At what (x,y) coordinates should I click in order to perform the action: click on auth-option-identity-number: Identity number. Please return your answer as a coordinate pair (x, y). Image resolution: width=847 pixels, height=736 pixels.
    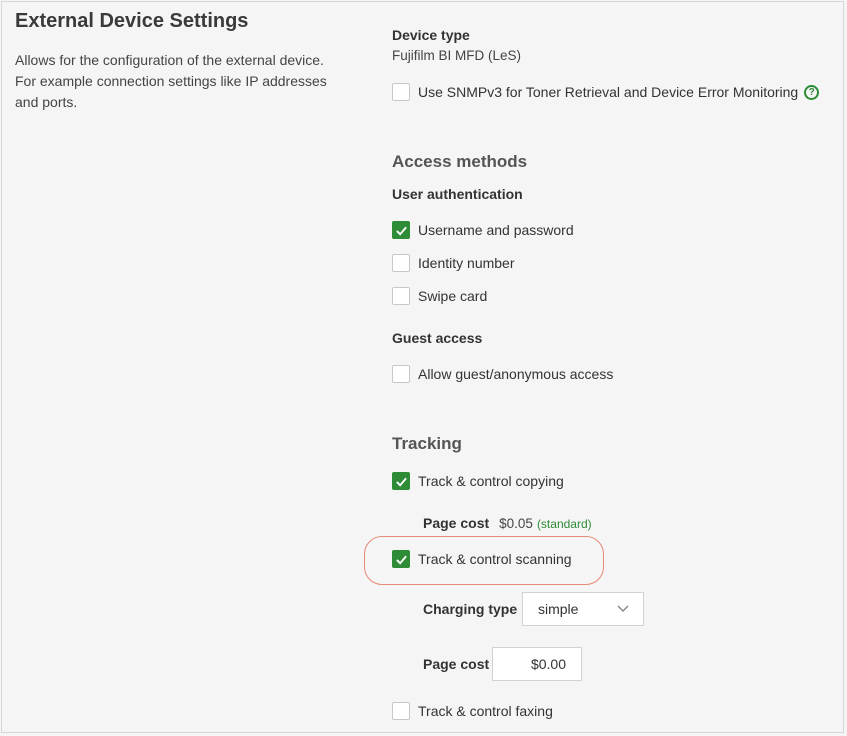
    Looking at the image, I should click on (453, 263).